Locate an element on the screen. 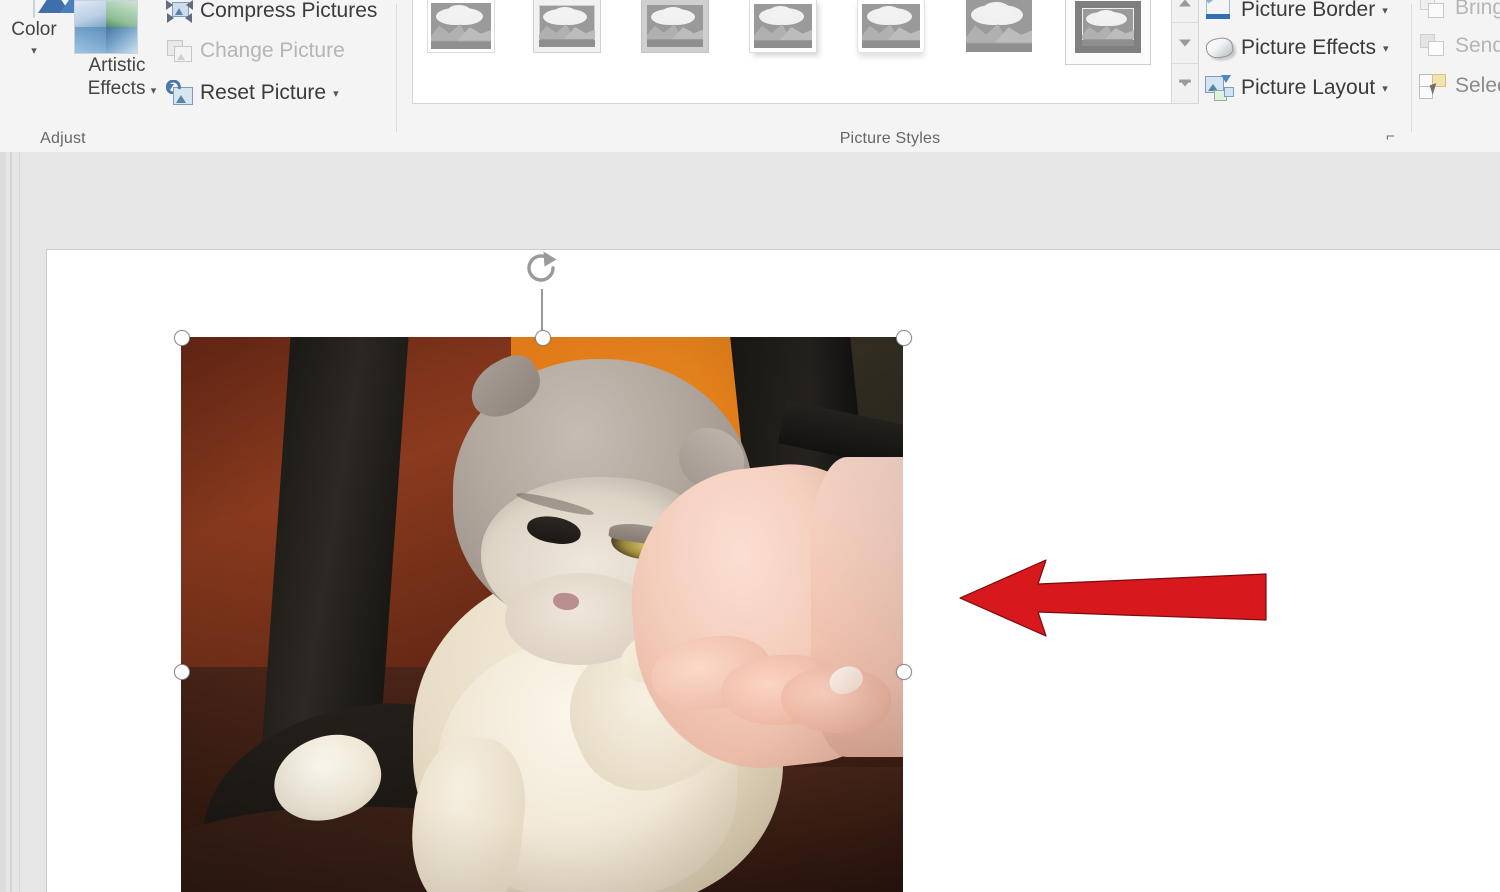  artistic-effects-dropdown-caret: ▾ is located at coordinates (154, 91).